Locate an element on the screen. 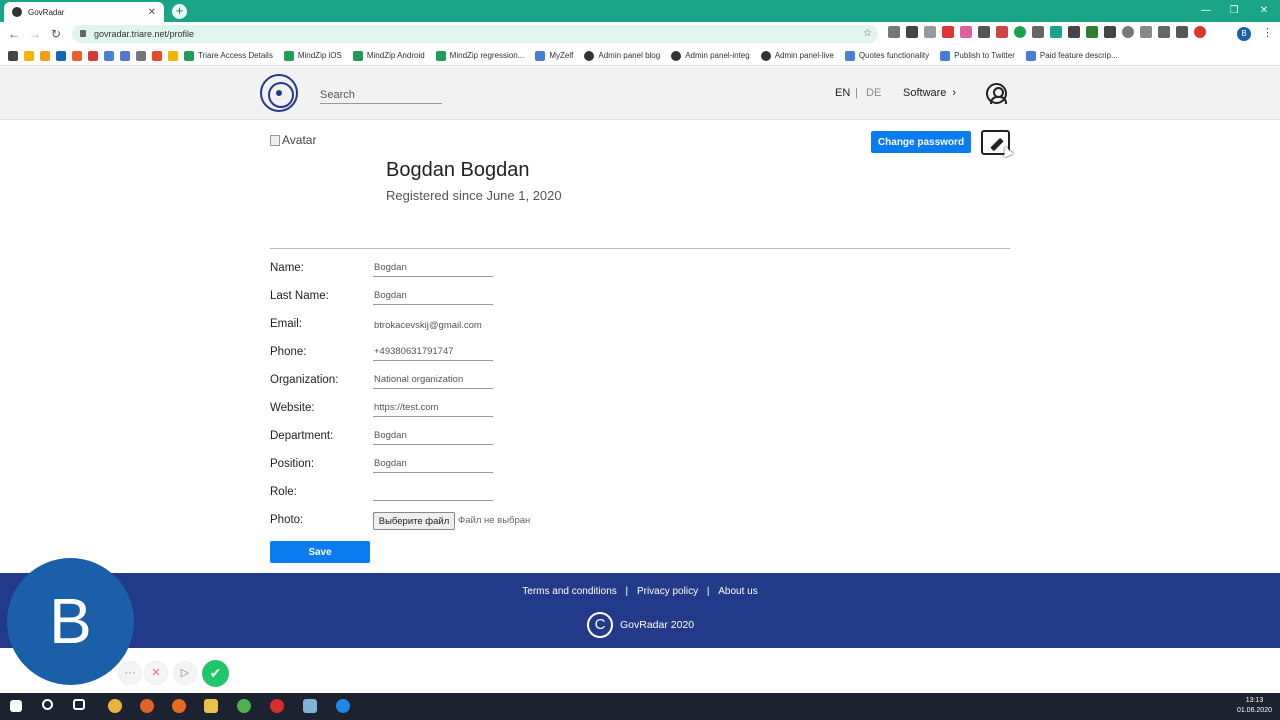 The height and width of the screenshot is (720, 1280). bookmark-item: Admin panel blog is located at coordinates (622, 55).